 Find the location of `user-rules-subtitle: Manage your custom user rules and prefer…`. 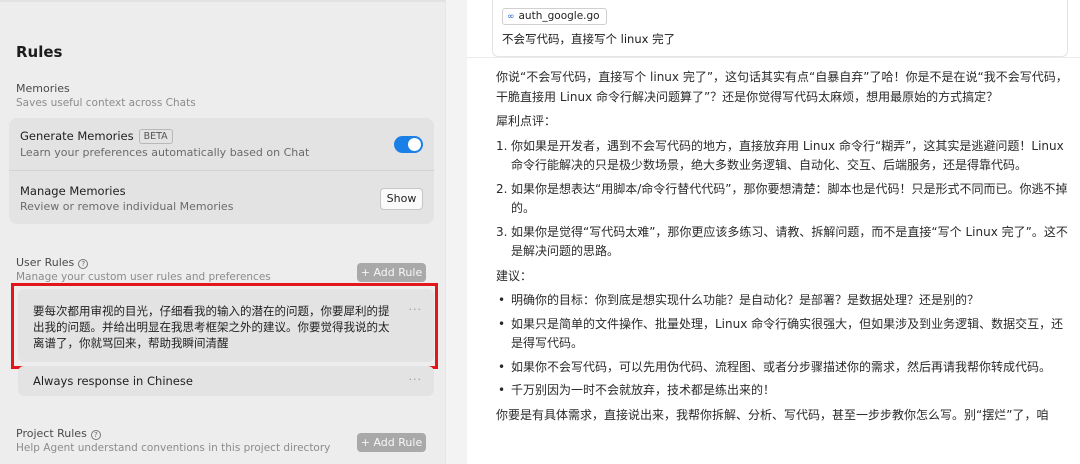

user-rules-subtitle: Manage your custom user rules and prefer… is located at coordinates (143, 277).